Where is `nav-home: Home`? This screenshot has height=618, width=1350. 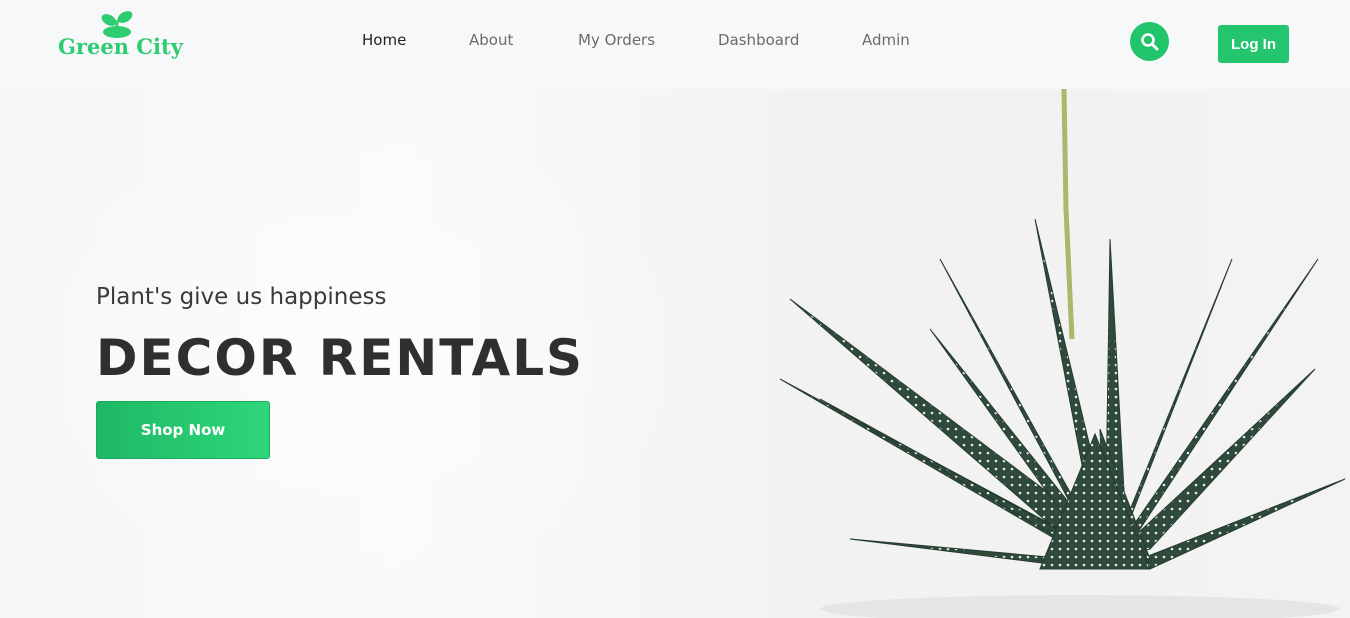 nav-home: Home is located at coordinates (384, 40).